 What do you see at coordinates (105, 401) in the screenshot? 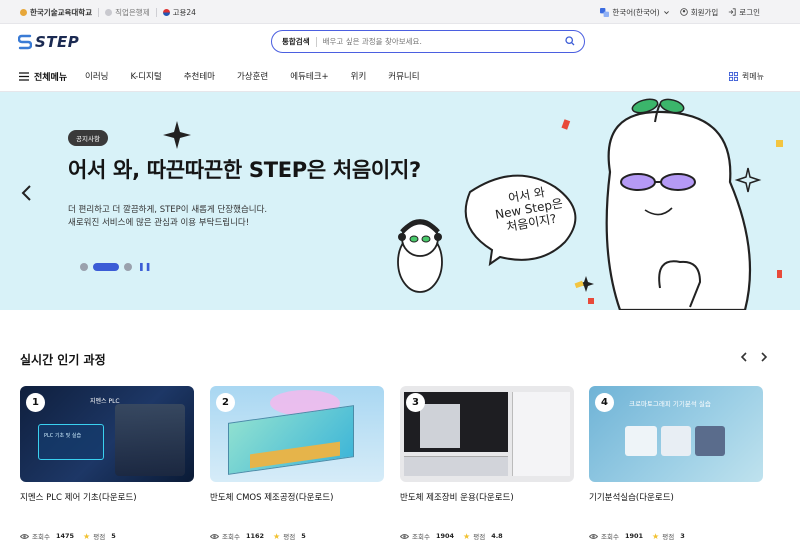
I see `thumbnail-caption: 지멘스 PLC` at bounding box center [105, 401].